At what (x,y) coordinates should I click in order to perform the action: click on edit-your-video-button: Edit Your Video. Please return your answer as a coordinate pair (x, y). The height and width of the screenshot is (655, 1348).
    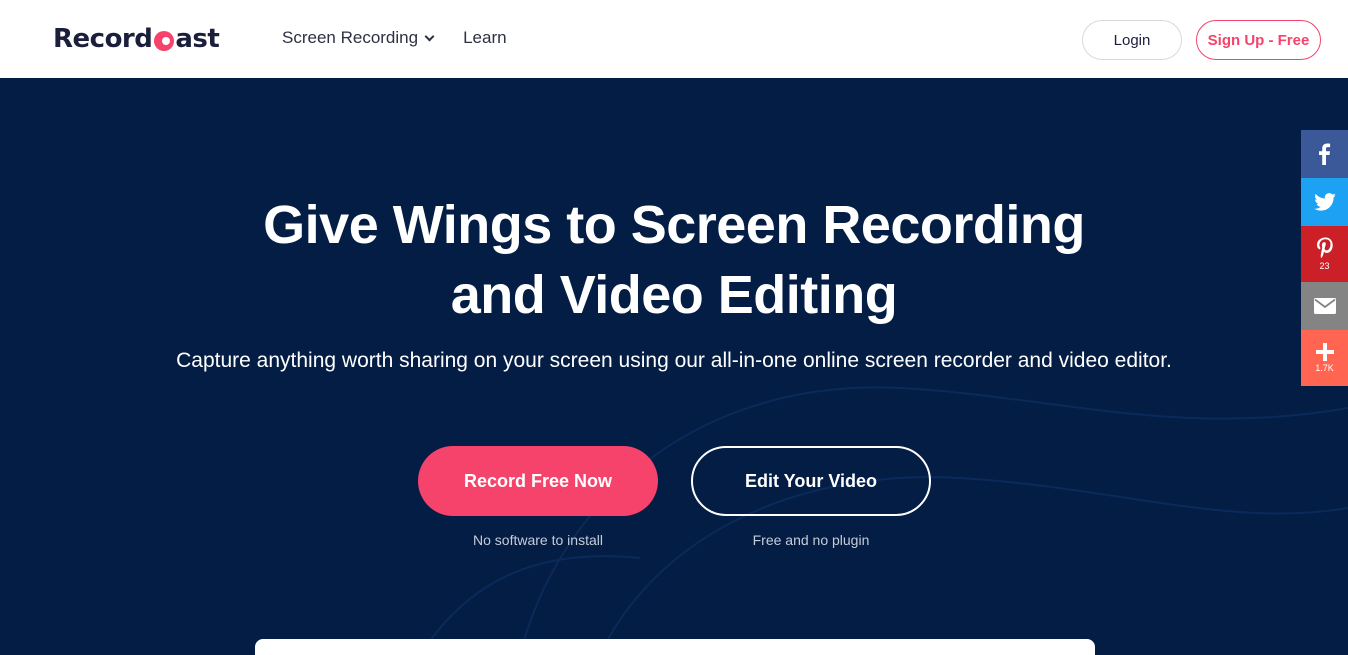
    Looking at the image, I should click on (811, 481).